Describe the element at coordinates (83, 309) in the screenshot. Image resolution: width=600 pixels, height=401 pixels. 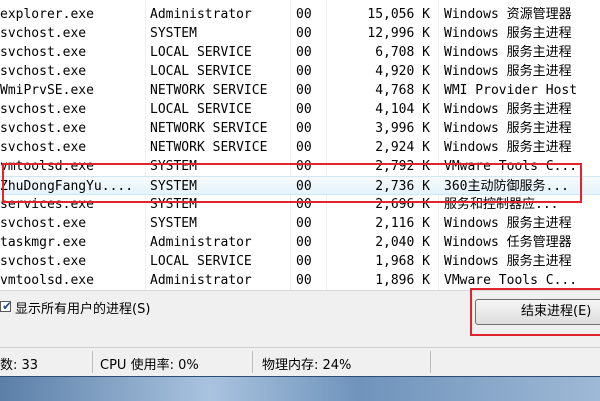
I see `show-all-users-label: 显示所有用户的进程(S)` at that location.